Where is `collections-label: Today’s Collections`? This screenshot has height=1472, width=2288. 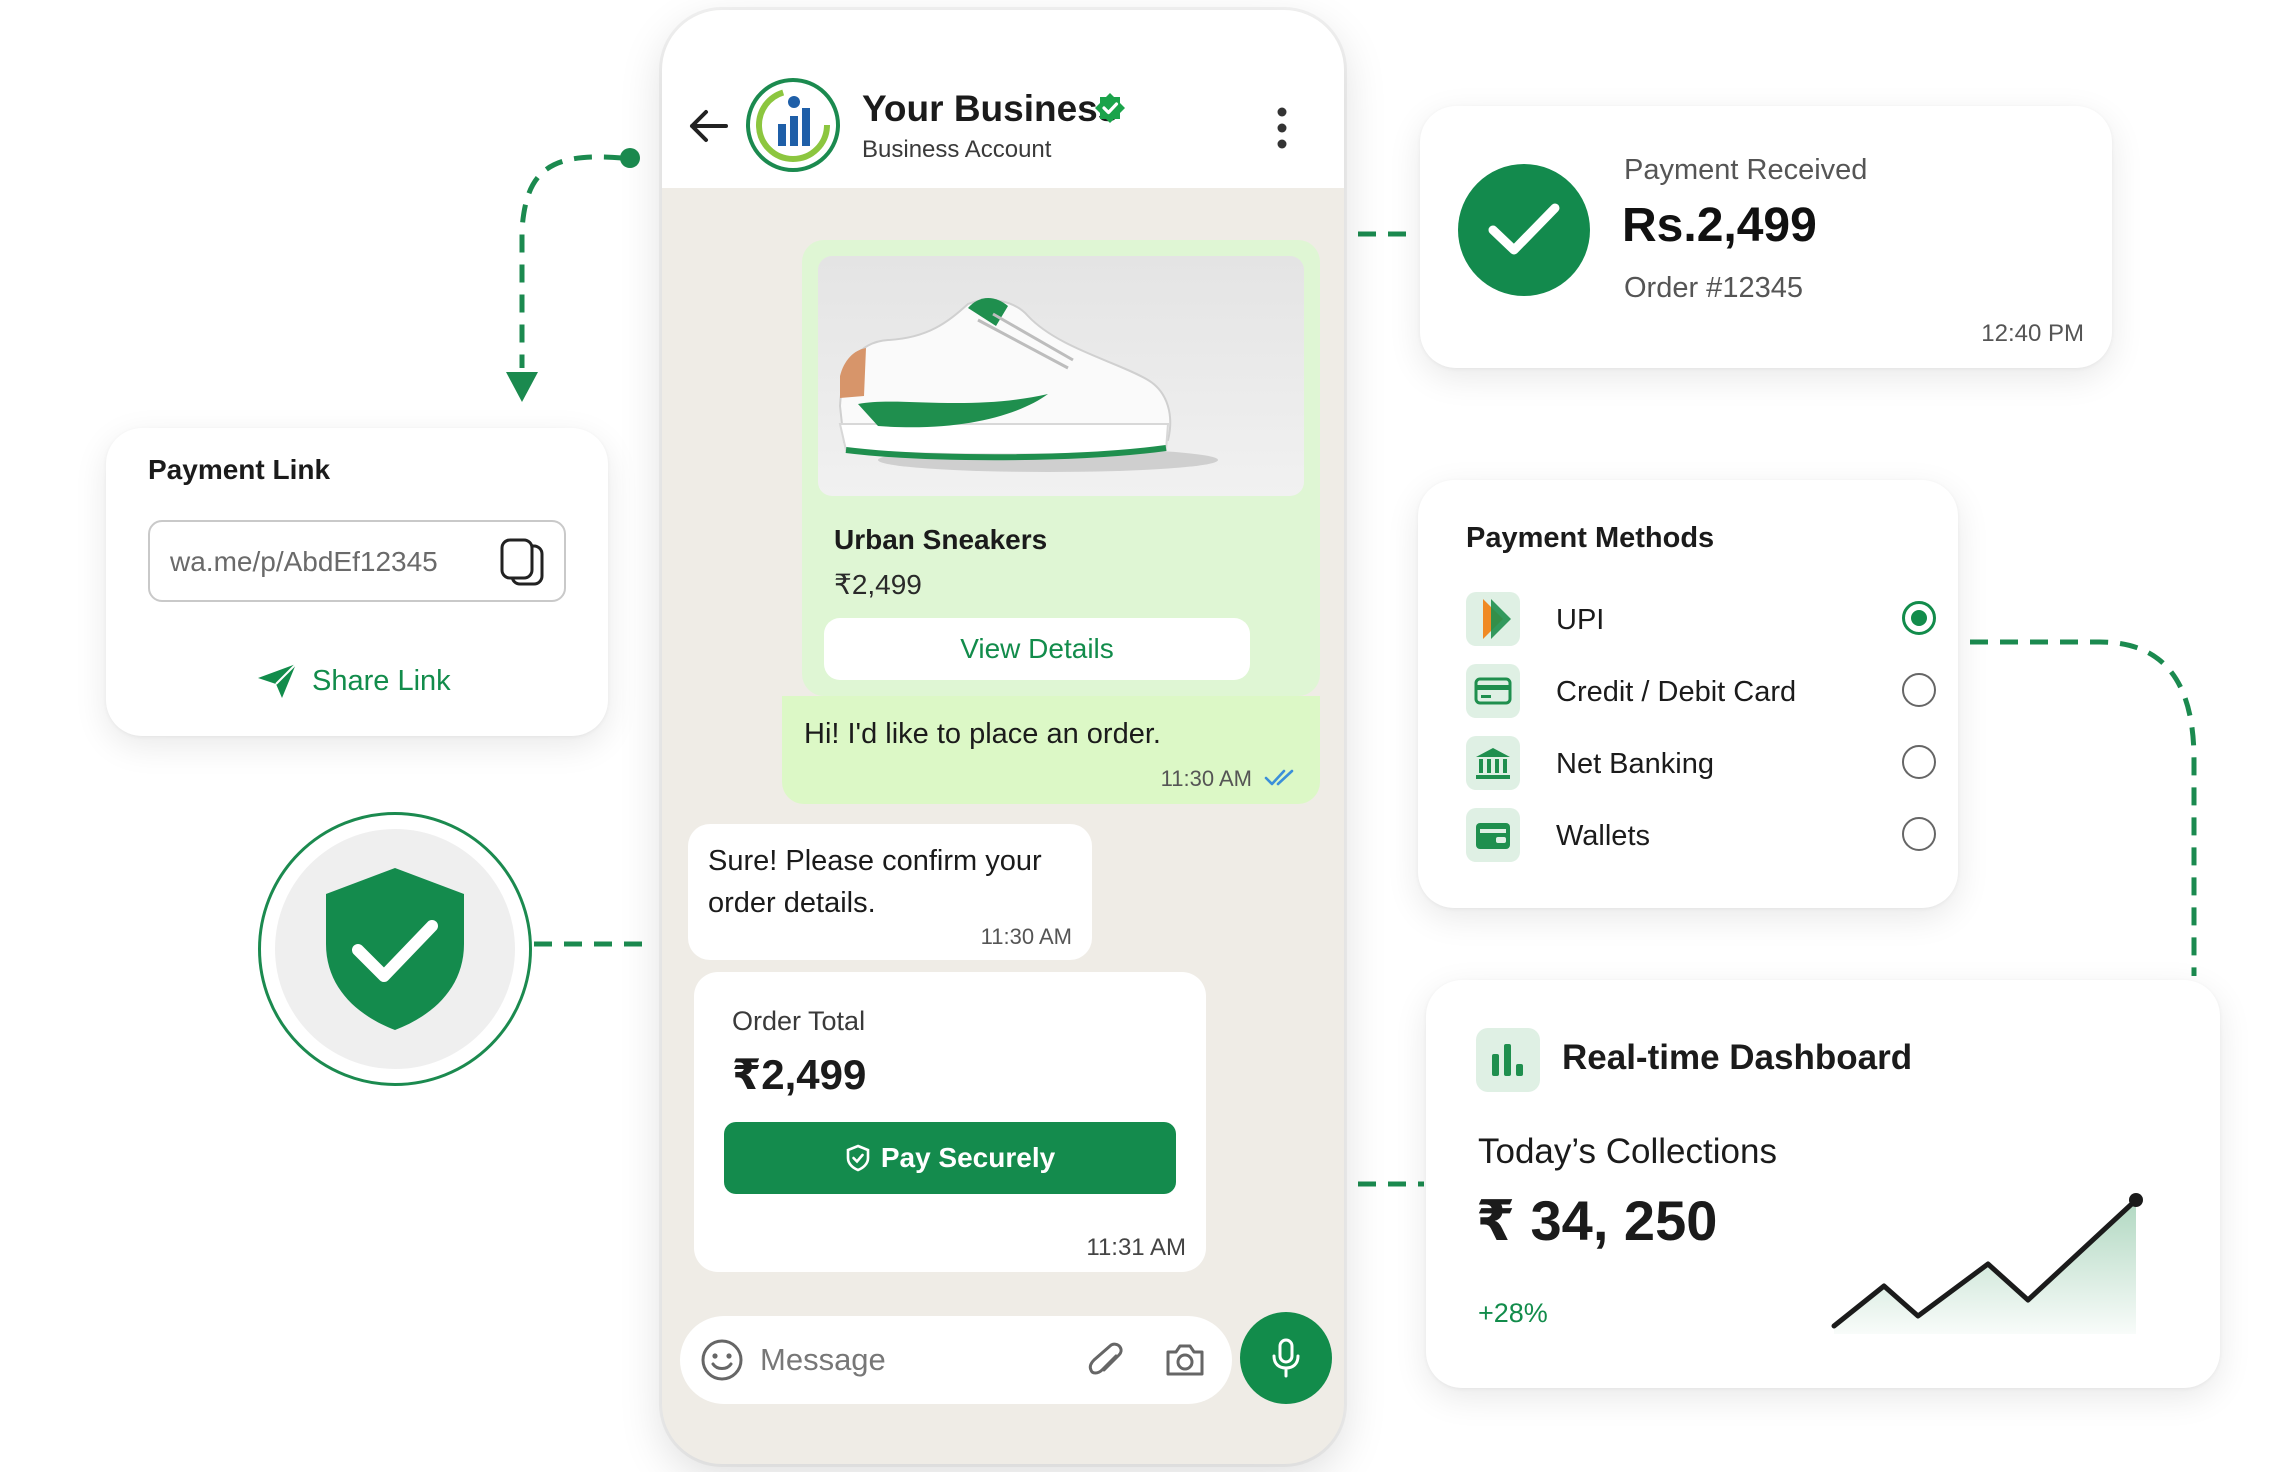
collections-label: Today’s Collections is located at coordinates (1627, 1151).